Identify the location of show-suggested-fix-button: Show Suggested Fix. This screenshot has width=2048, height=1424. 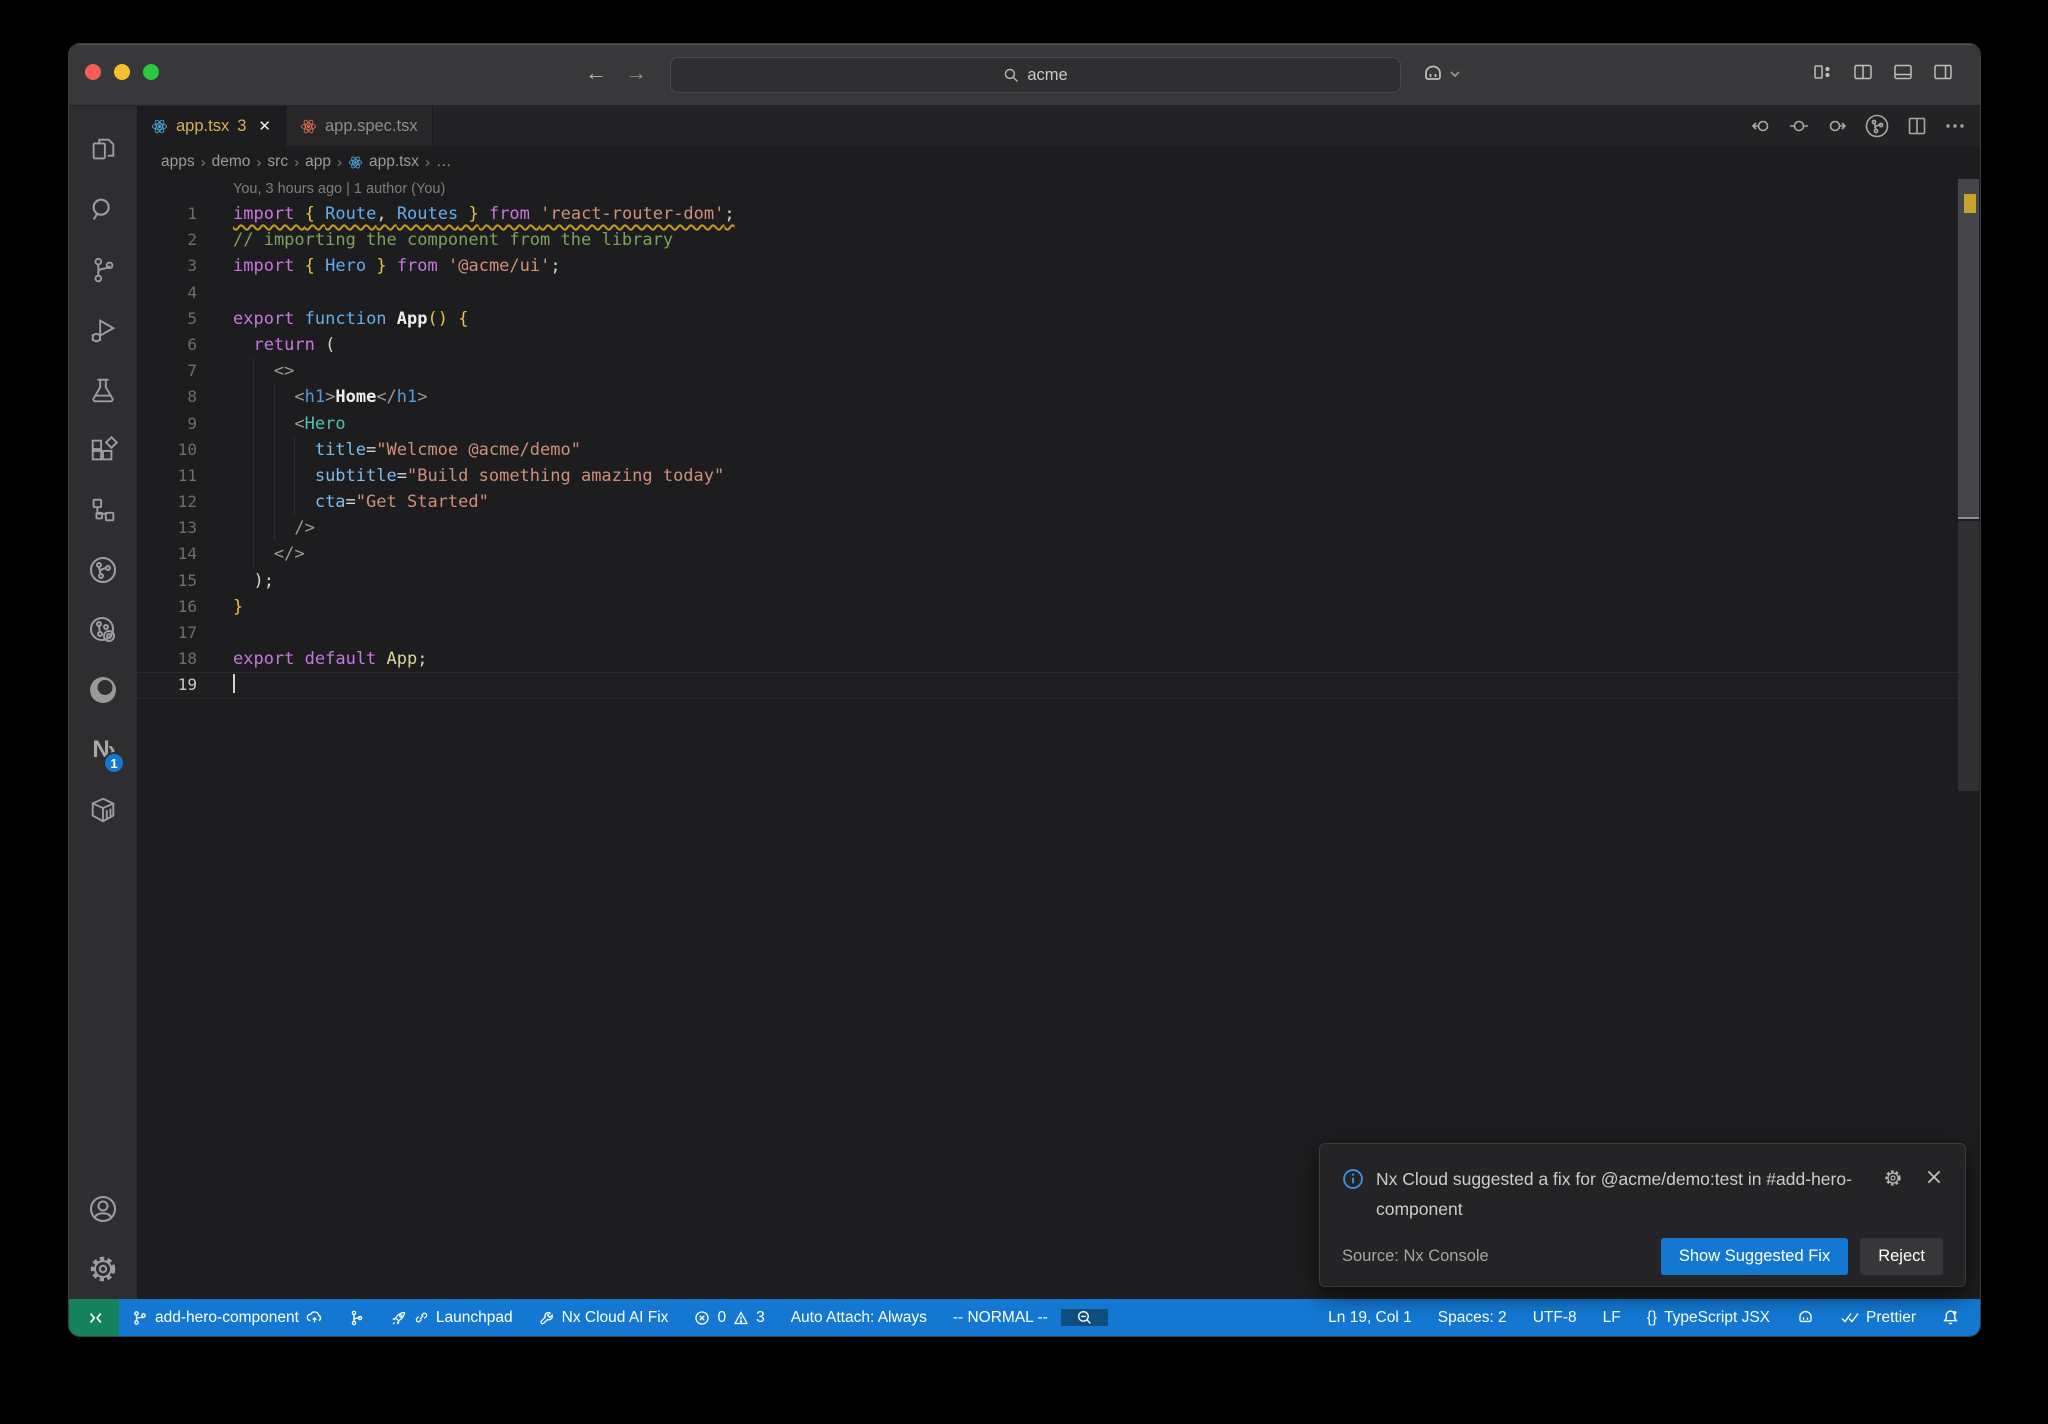
(1754, 1256).